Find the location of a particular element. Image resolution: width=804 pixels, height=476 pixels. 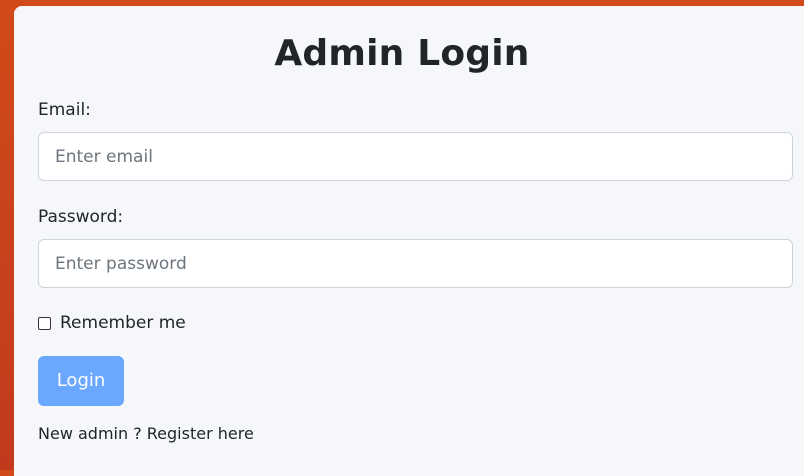

register-link: Register here is located at coordinates (200, 433).